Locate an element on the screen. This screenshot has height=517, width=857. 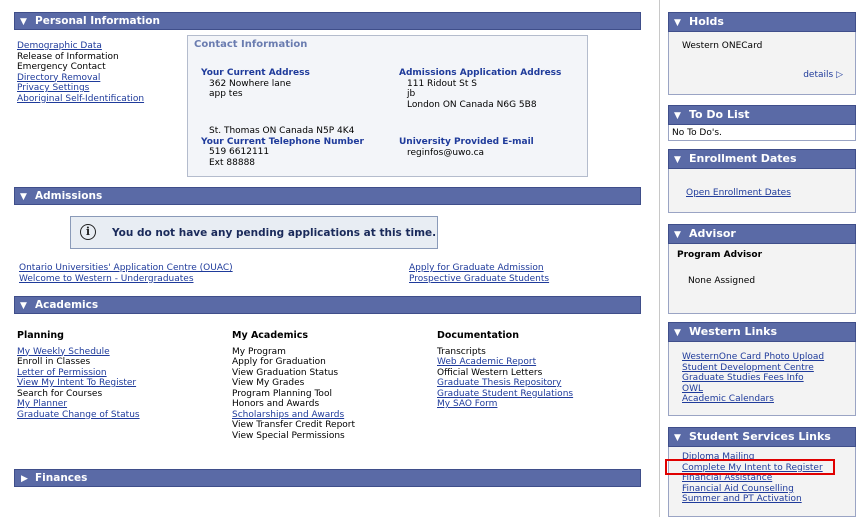
aboriginal-self-identification-link: Aboriginal Self-Identification is located at coordinates (80, 99).